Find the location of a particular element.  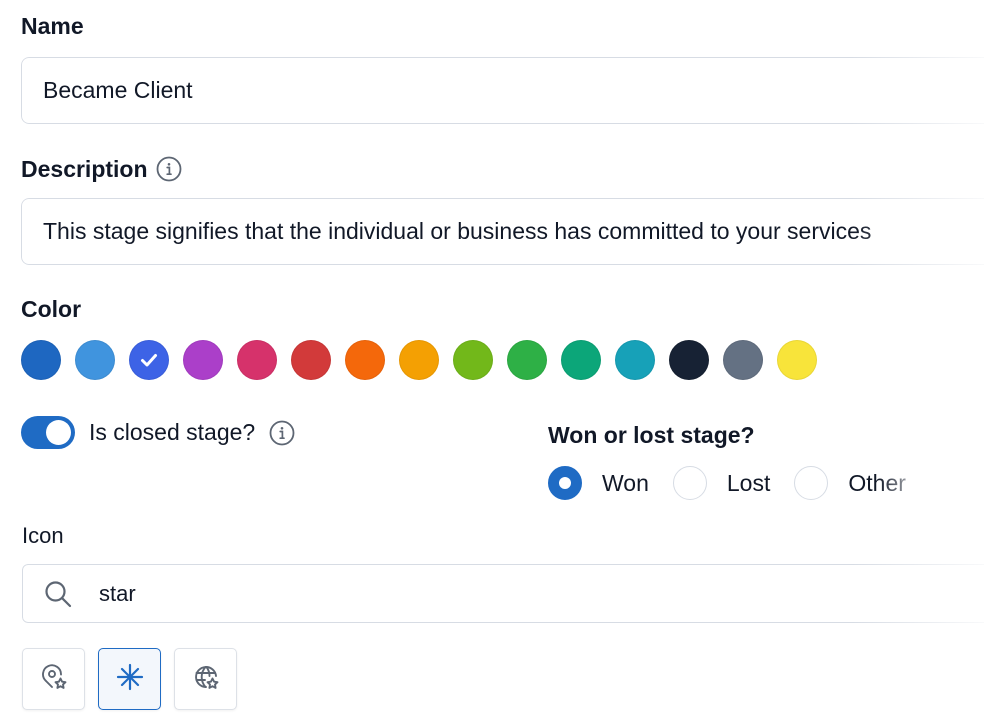

name-label-text: Name is located at coordinates (52, 26).